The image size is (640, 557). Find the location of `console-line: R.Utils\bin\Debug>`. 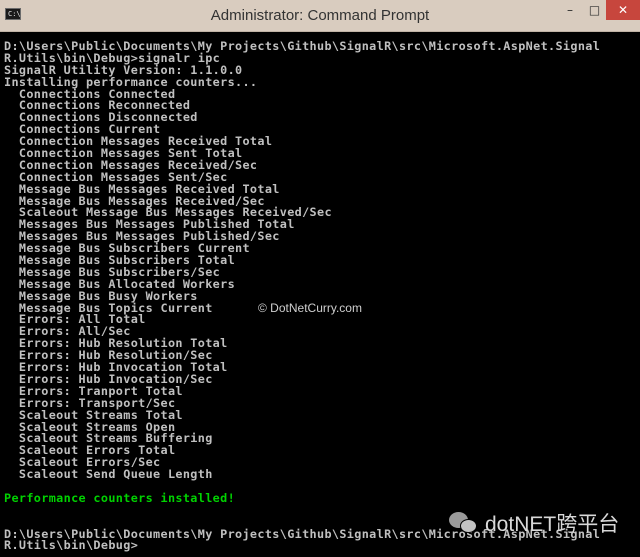

console-line: R.Utils\bin\Debug> is located at coordinates (71, 545).